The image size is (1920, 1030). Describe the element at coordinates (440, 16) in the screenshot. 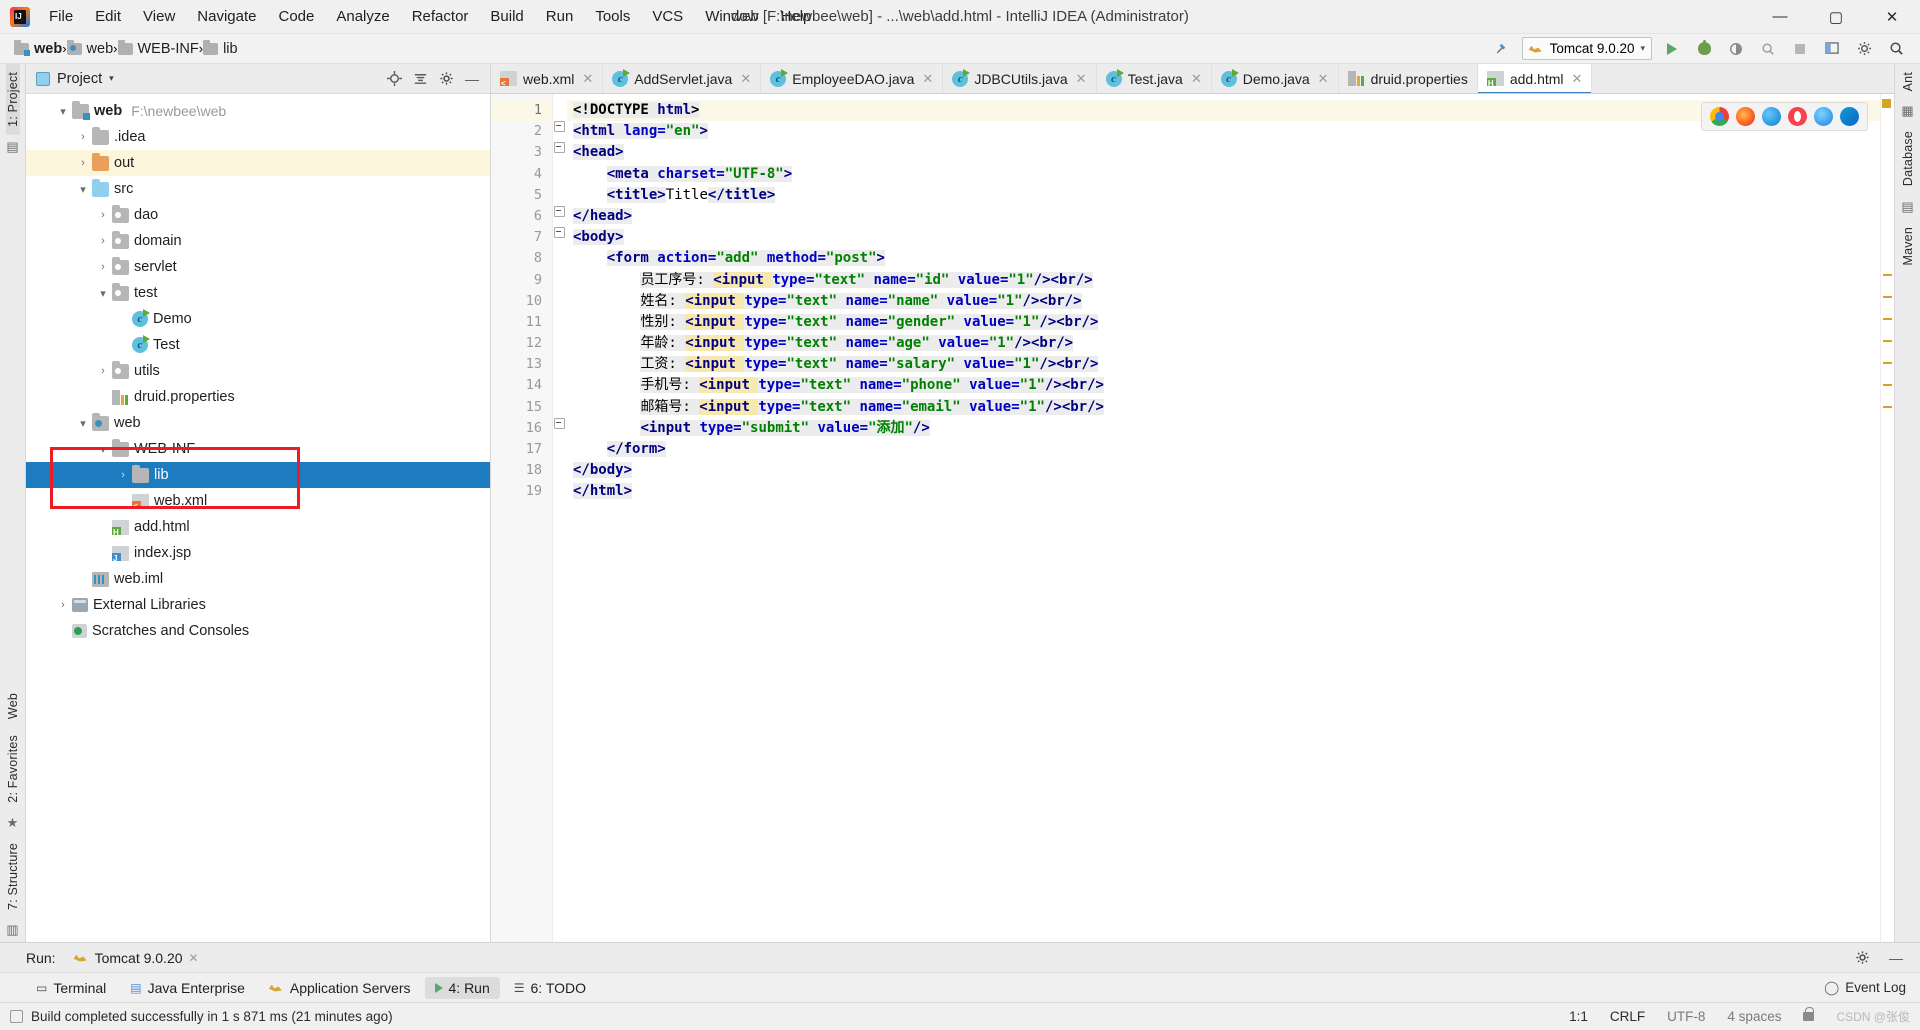

I see `menu-refactor: Refactor` at that location.